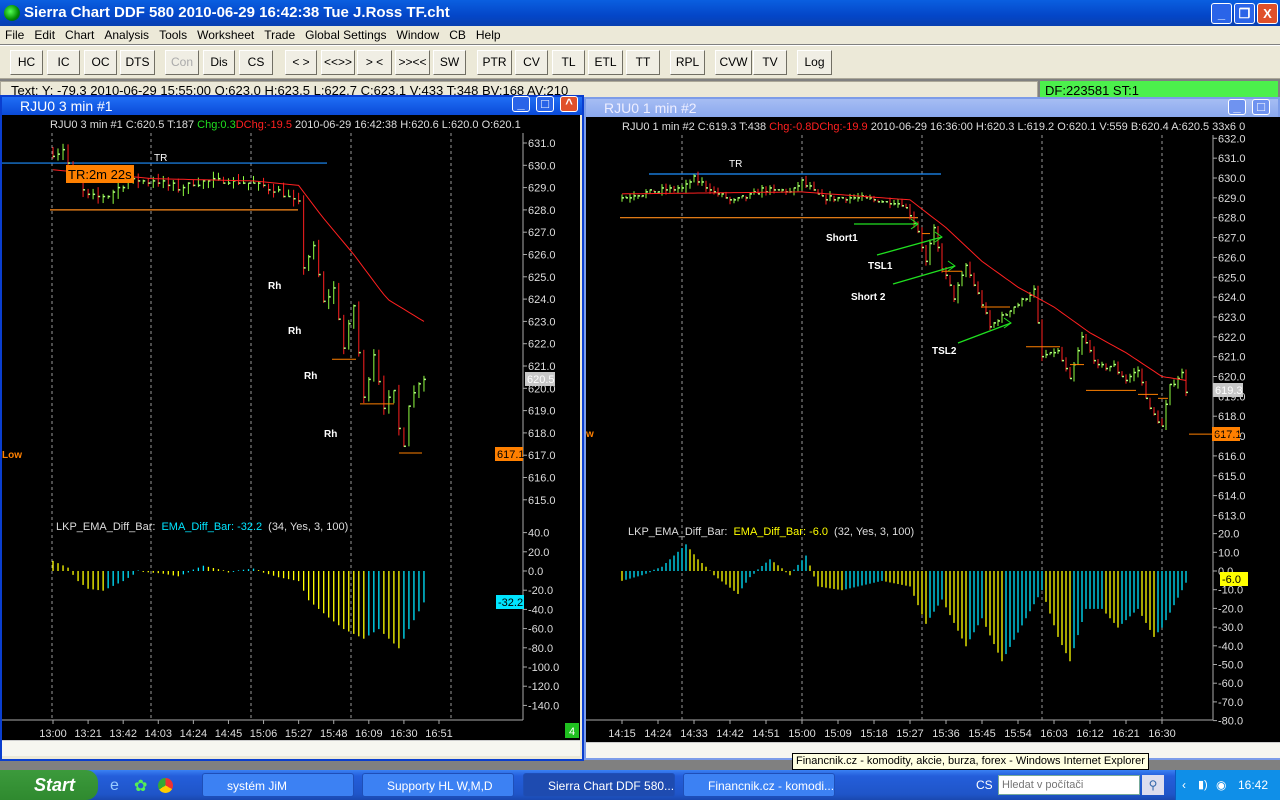 This screenshot has width=1280, height=800. I want to click on toolbar-button-13: CV, so click(531, 62).